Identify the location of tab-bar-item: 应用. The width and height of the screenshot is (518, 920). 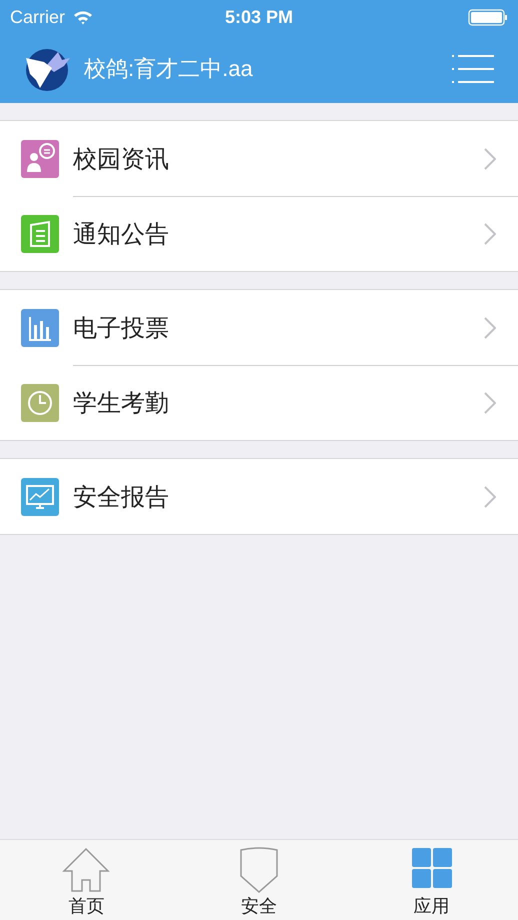
(431, 880).